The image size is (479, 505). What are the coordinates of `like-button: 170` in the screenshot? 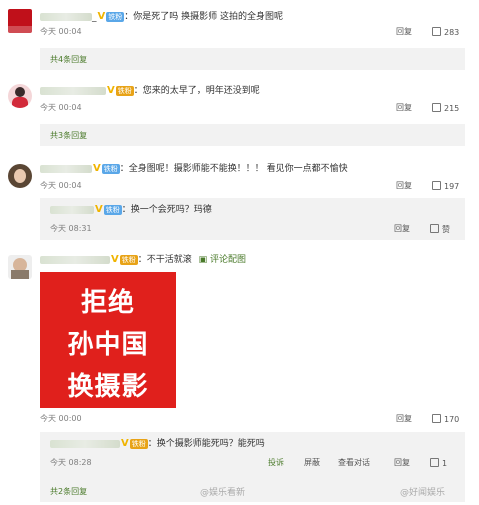 It's located at (445, 419).